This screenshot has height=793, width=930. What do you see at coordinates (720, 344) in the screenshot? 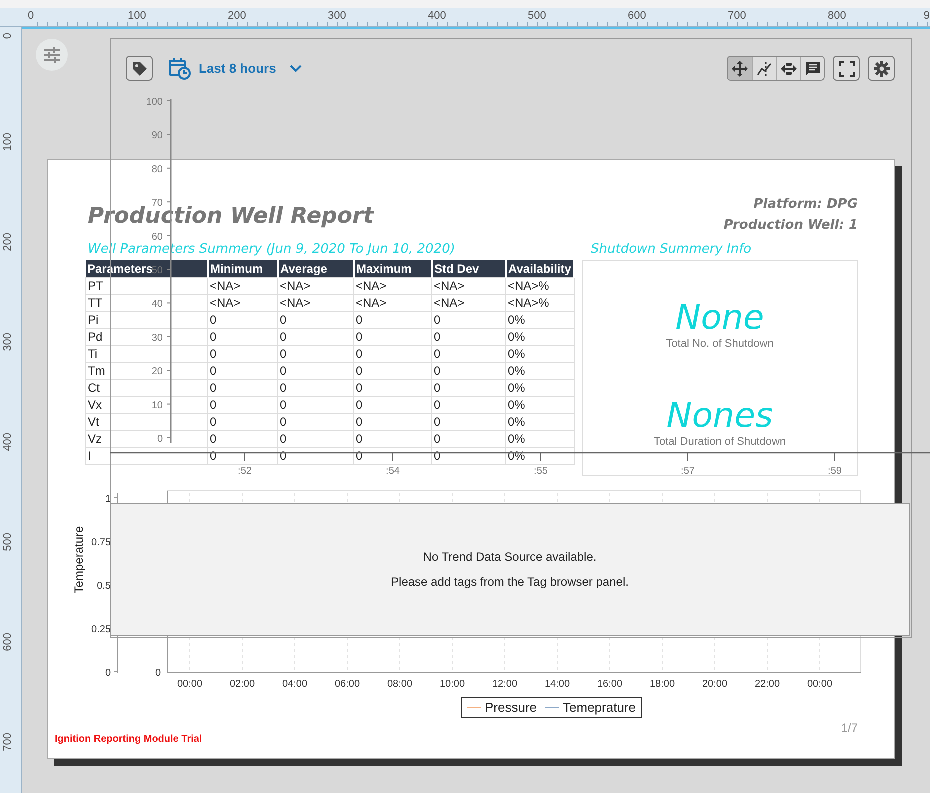
I see `shutdown-label: Total No. of Shutdown` at bounding box center [720, 344].